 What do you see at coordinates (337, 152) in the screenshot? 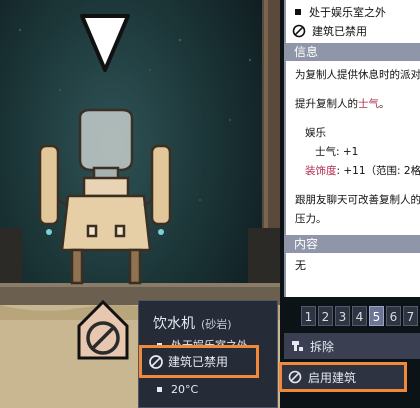
I see `morale-bonus: 士气: +1` at bounding box center [337, 152].